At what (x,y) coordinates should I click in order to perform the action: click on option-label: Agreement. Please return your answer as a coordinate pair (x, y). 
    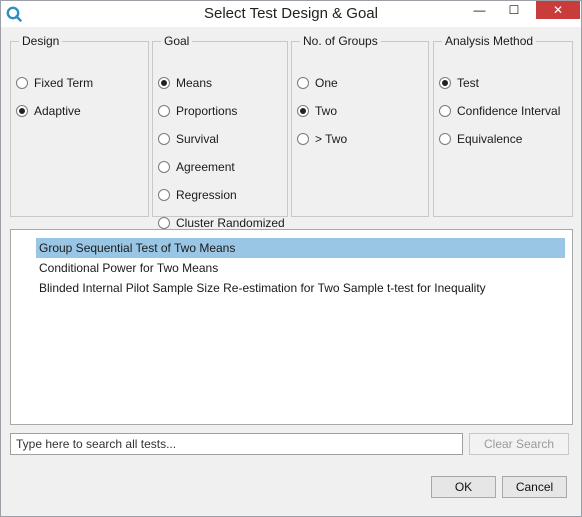
    Looking at the image, I should click on (205, 167).